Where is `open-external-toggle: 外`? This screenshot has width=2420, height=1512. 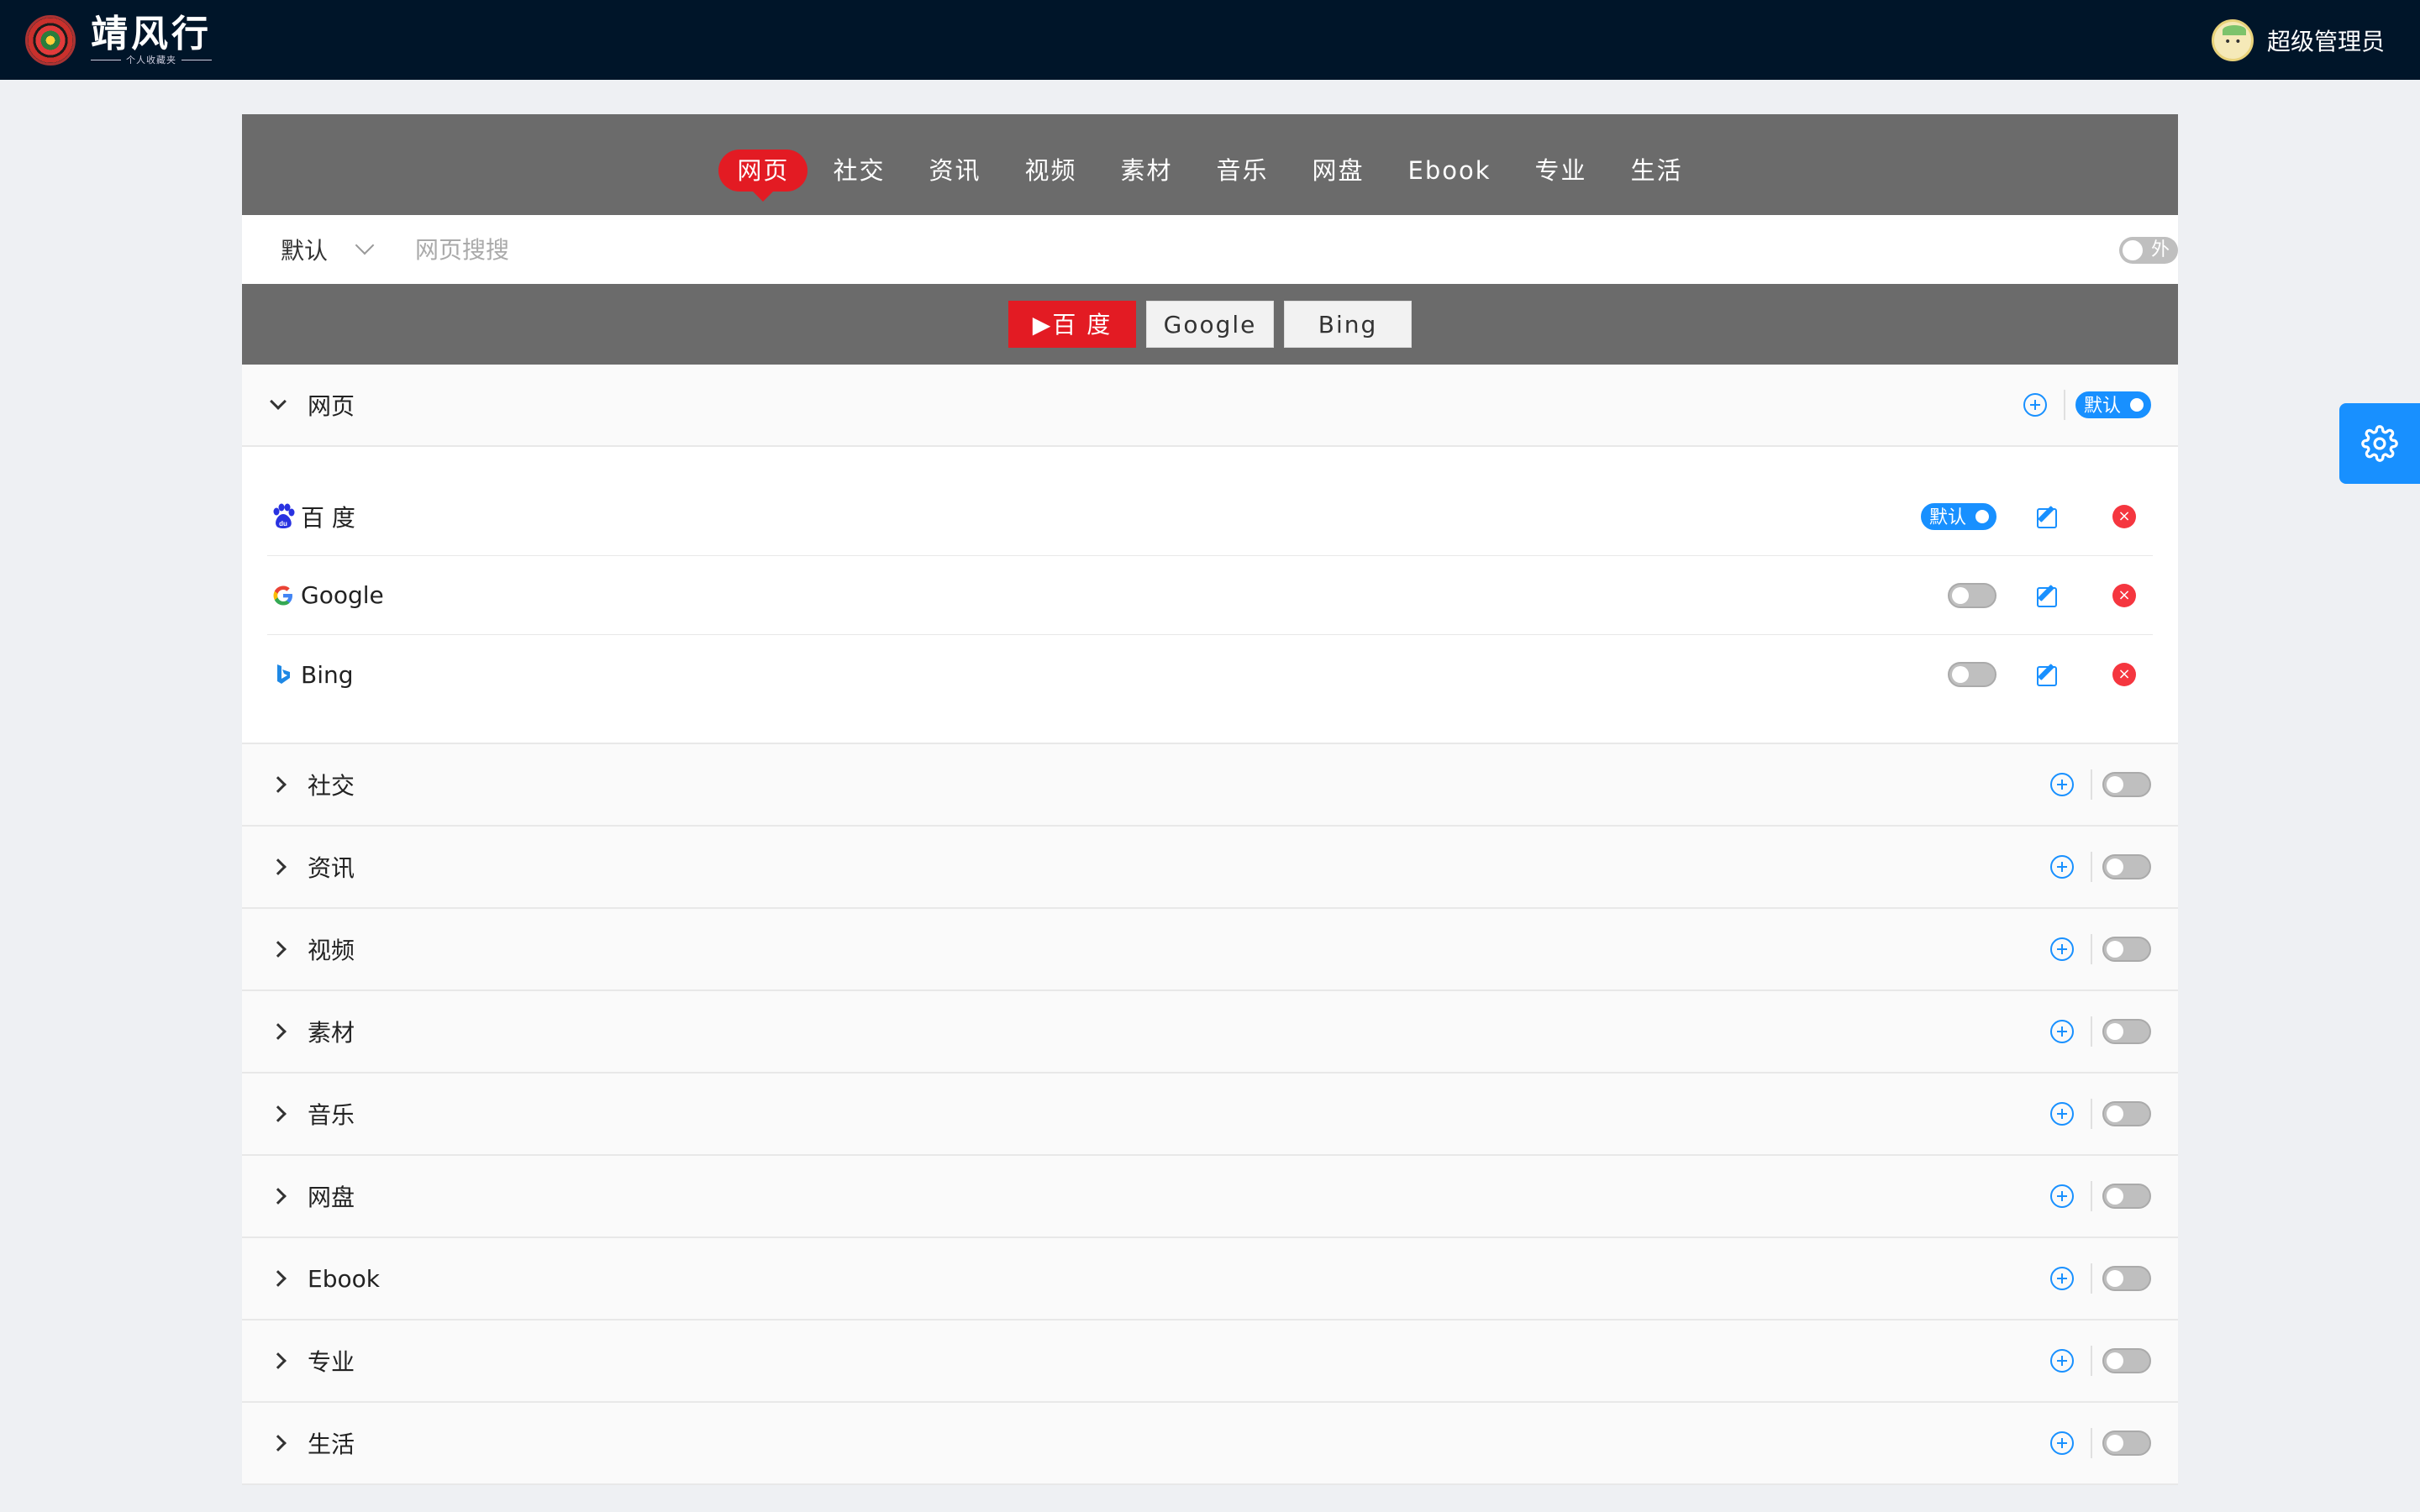
open-external-toggle: 外 is located at coordinates (2148, 250).